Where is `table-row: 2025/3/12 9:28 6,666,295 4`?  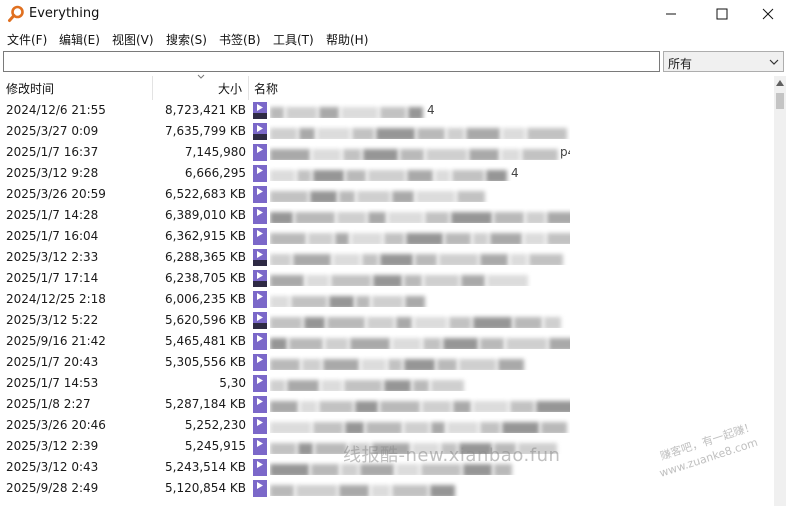
table-row: 2025/3/12 9:28 6,666,295 4 is located at coordinates (387, 173).